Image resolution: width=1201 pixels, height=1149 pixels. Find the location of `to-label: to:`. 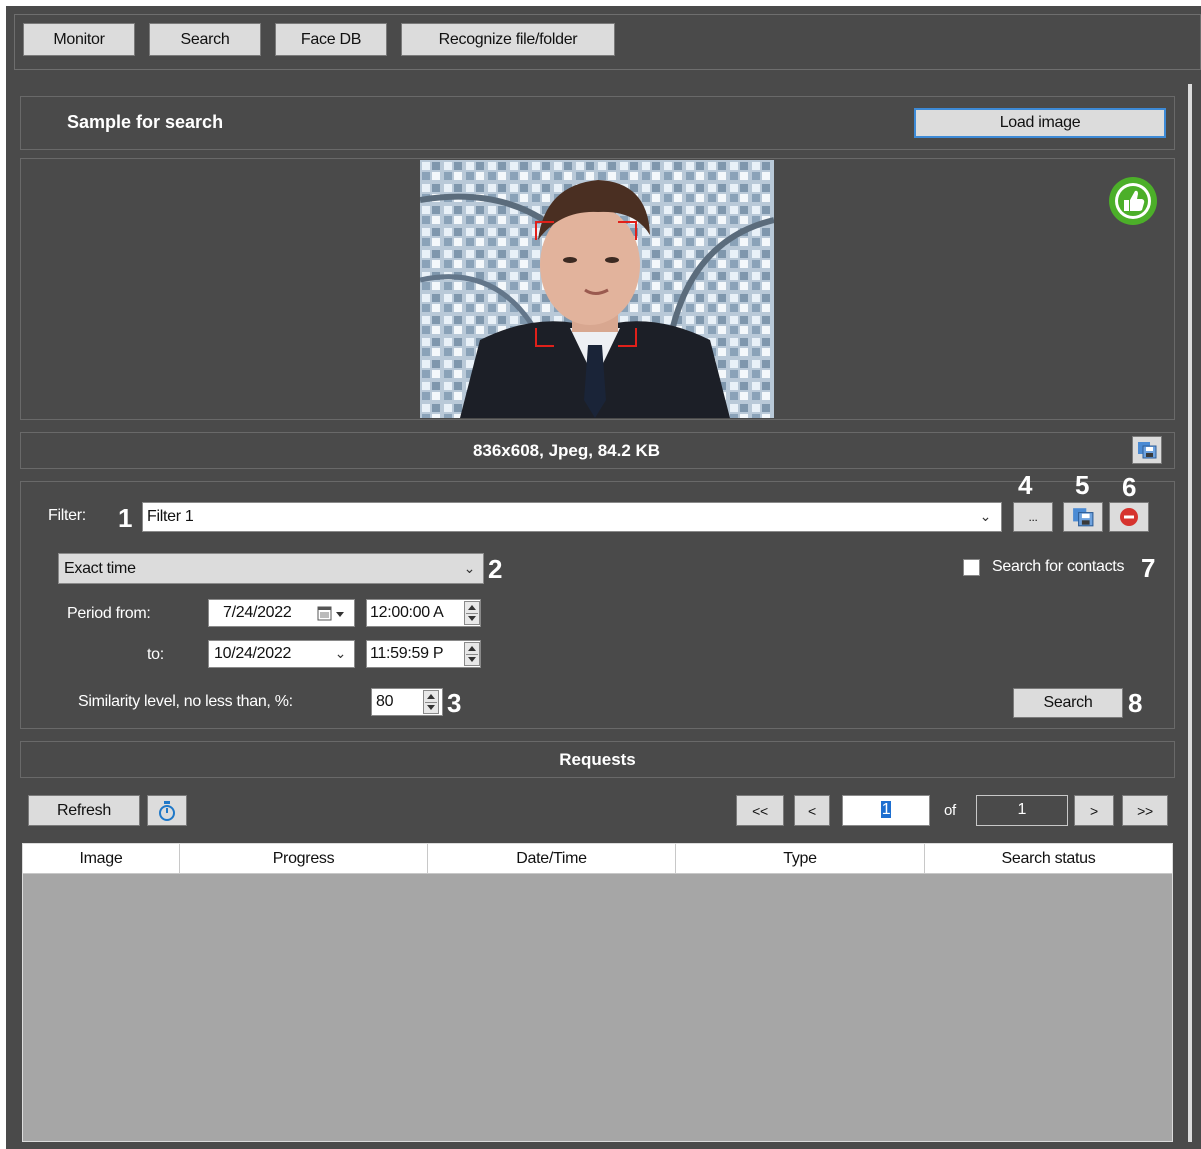

to-label: to: is located at coordinates (155, 654).